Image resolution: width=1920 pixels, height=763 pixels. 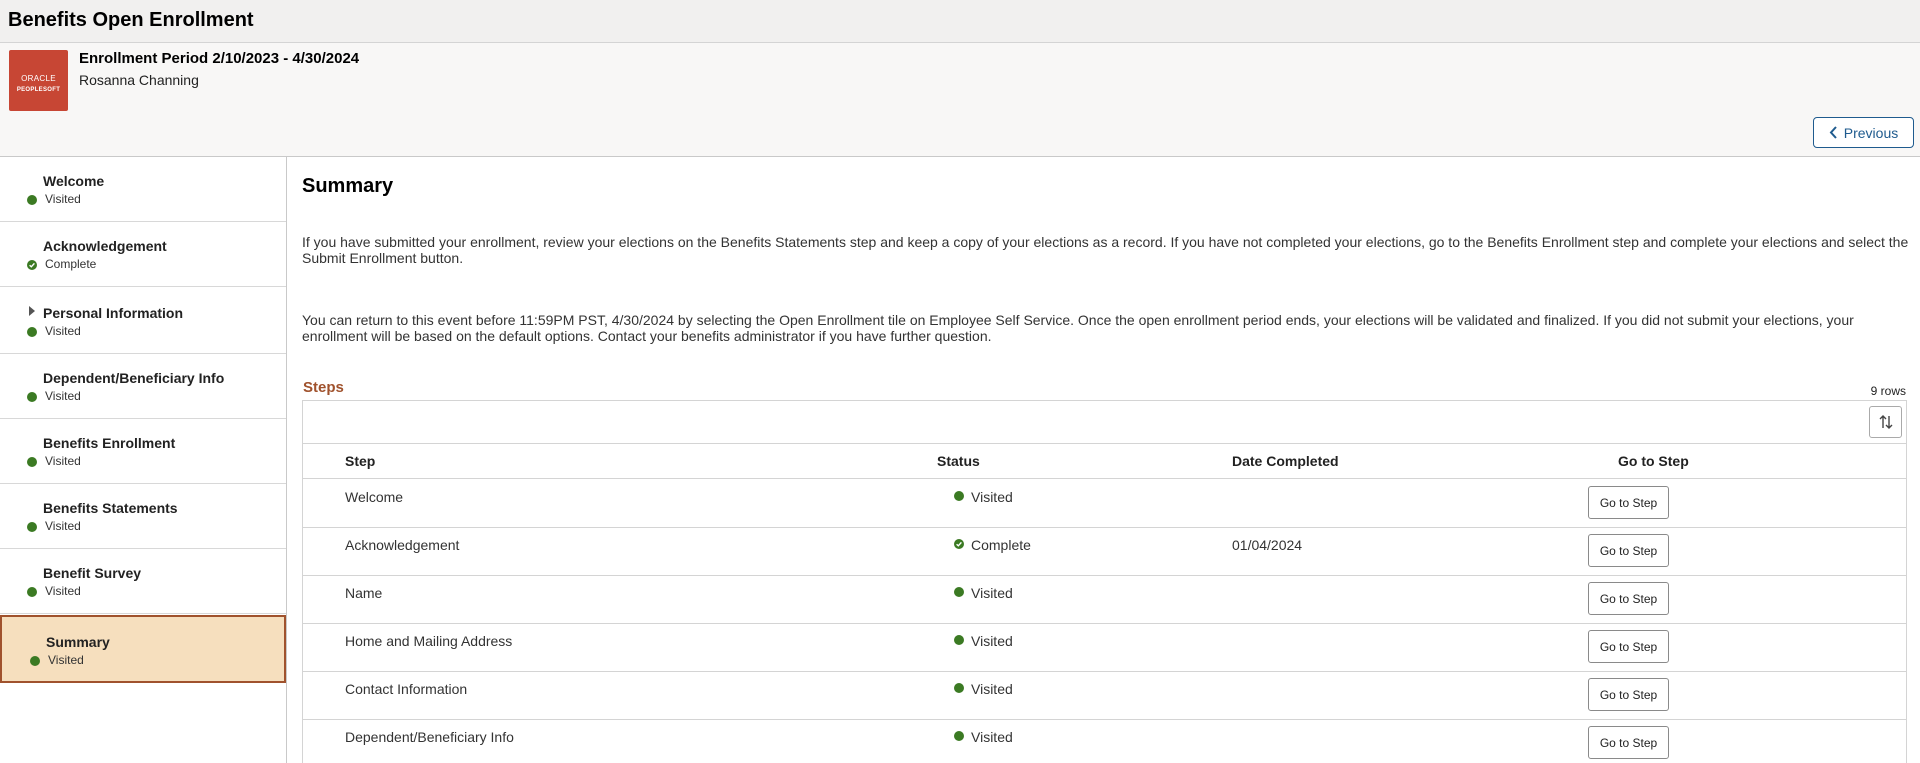 What do you see at coordinates (360, 461) in the screenshot?
I see `column-header-step: Step` at bounding box center [360, 461].